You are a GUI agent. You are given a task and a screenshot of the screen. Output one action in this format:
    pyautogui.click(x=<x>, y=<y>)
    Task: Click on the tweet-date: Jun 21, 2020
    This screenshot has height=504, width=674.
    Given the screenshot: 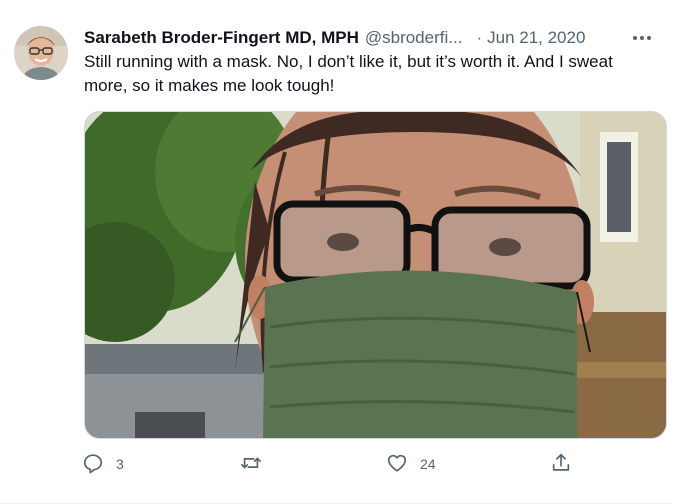 What is the action you would take?
    pyautogui.click(x=536, y=38)
    